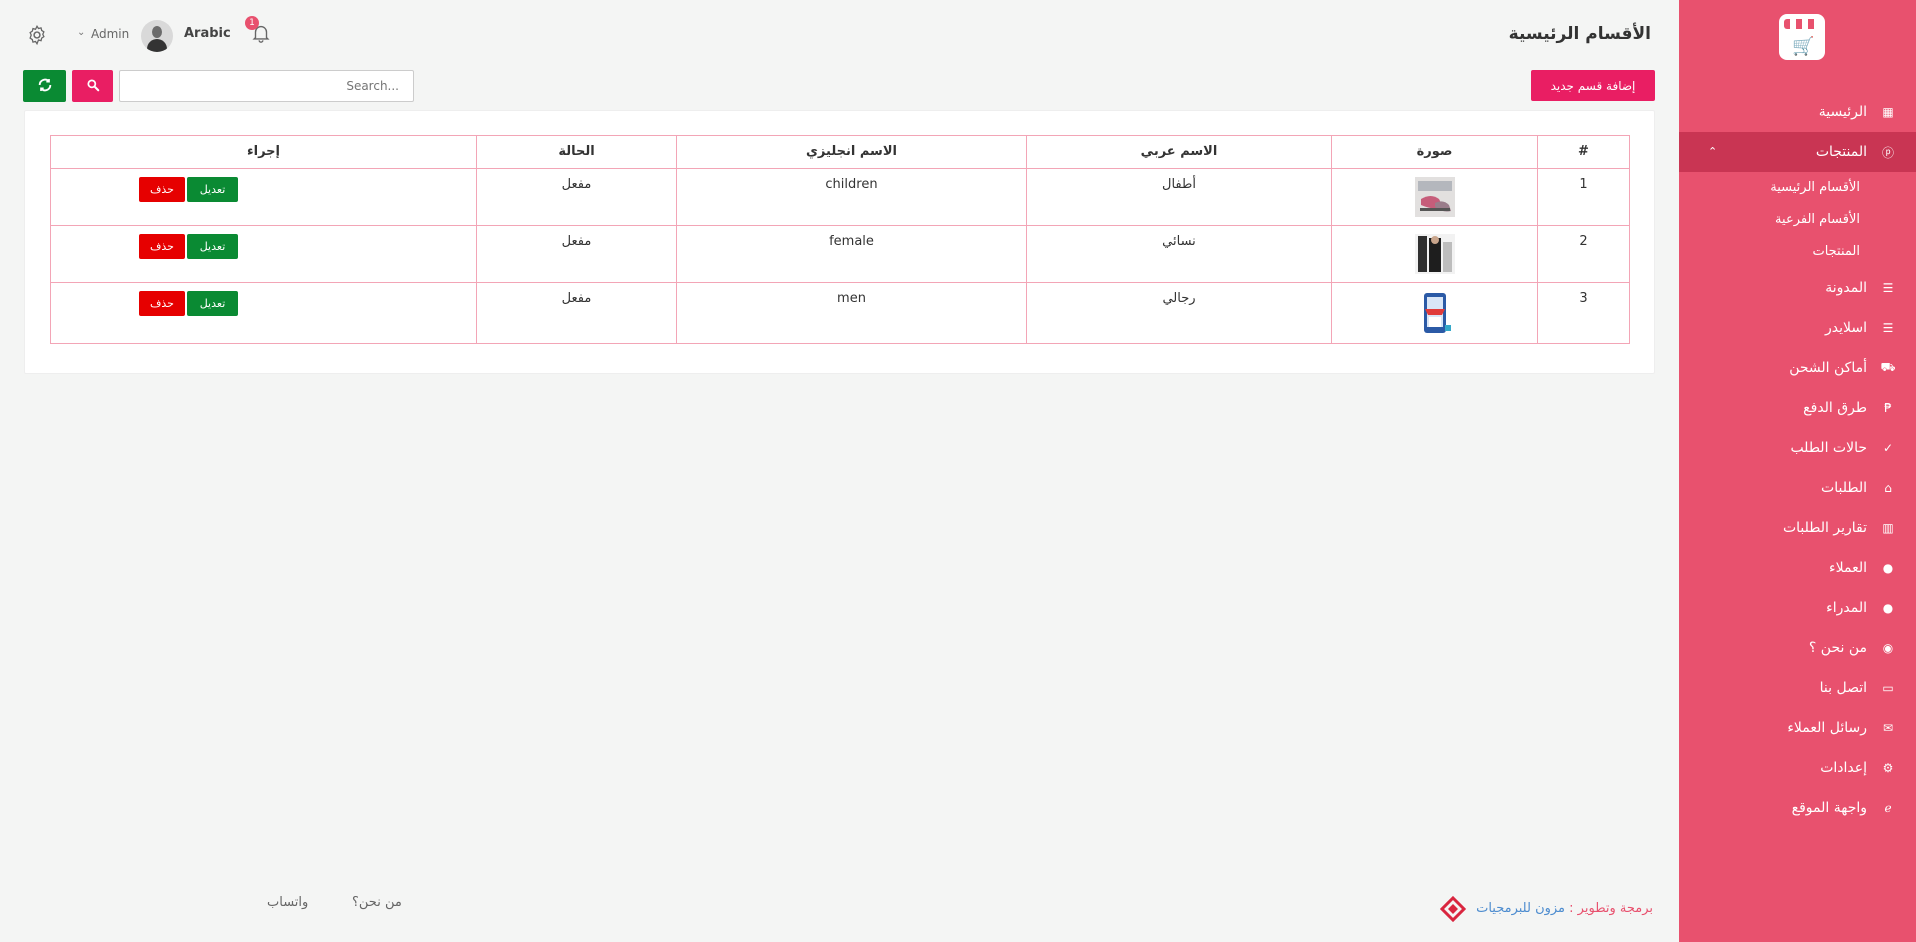  I want to click on sidebar-item-messages: رسائل العملاء ✉, so click(1797, 728).